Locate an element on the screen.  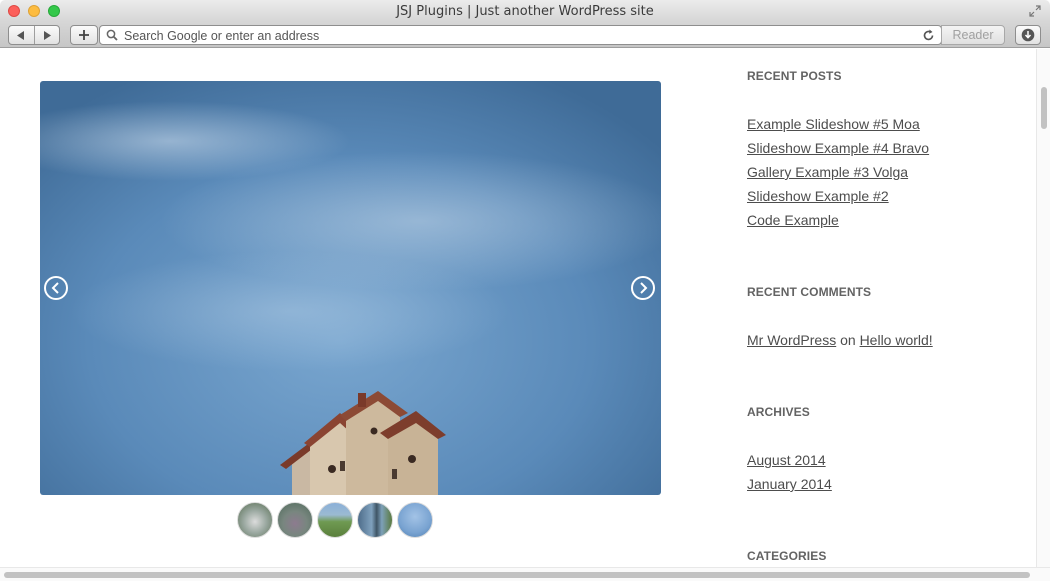
post-link: Code Example is located at coordinates (793, 220).